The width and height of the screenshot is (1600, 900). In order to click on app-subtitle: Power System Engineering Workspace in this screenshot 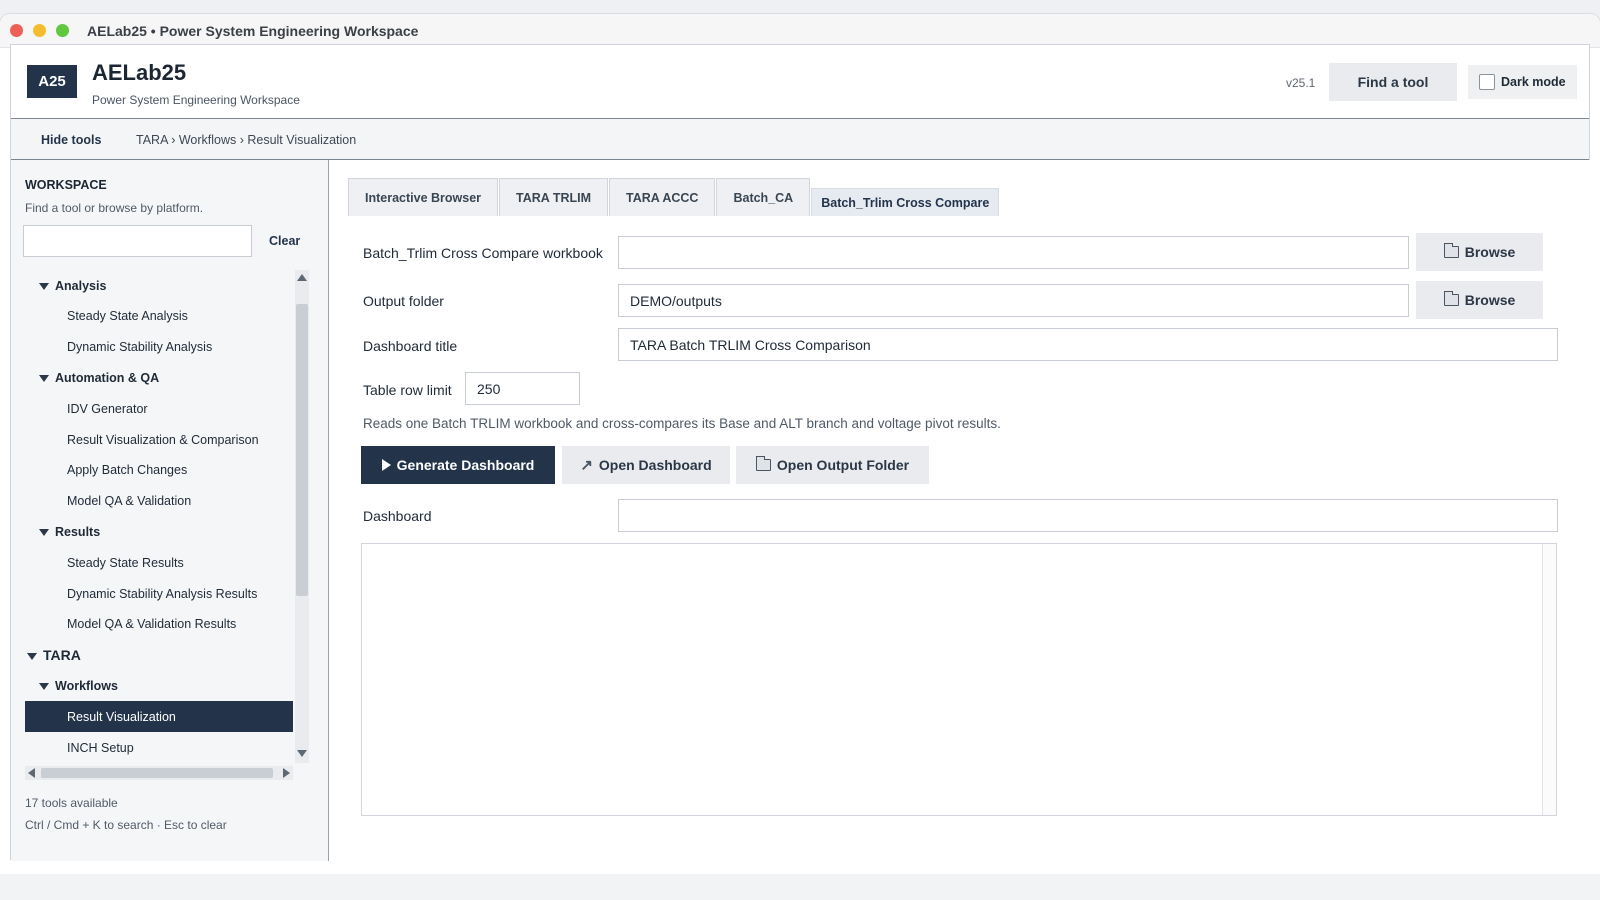, I will do `click(196, 100)`.